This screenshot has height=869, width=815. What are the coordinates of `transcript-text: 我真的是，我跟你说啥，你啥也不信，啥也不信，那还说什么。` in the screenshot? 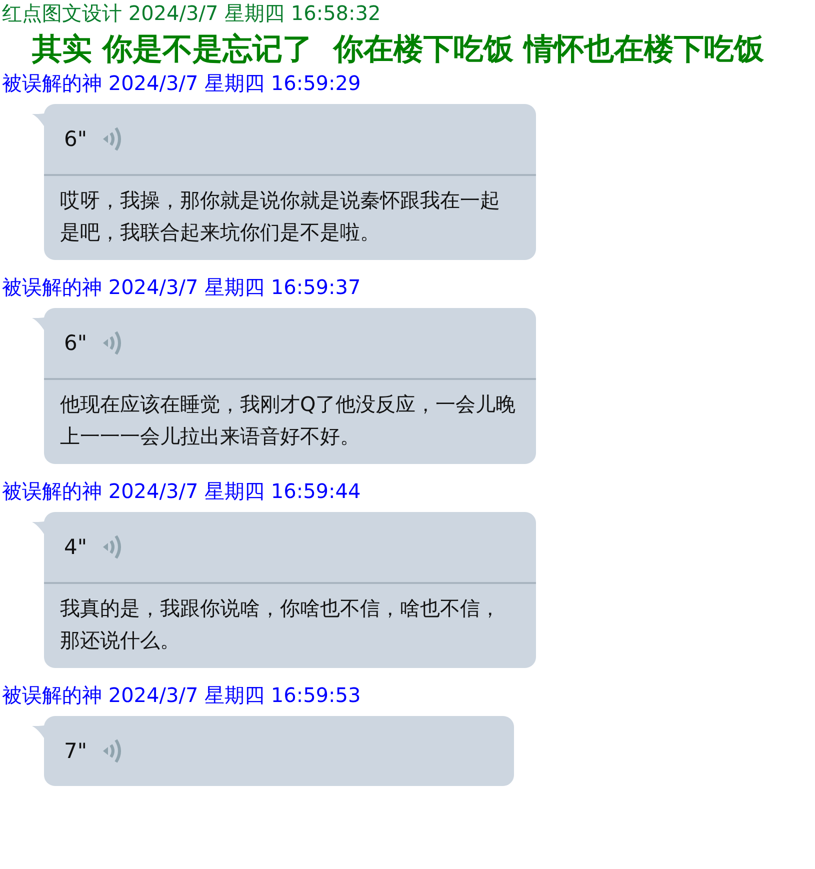 It's located at (290, 625).